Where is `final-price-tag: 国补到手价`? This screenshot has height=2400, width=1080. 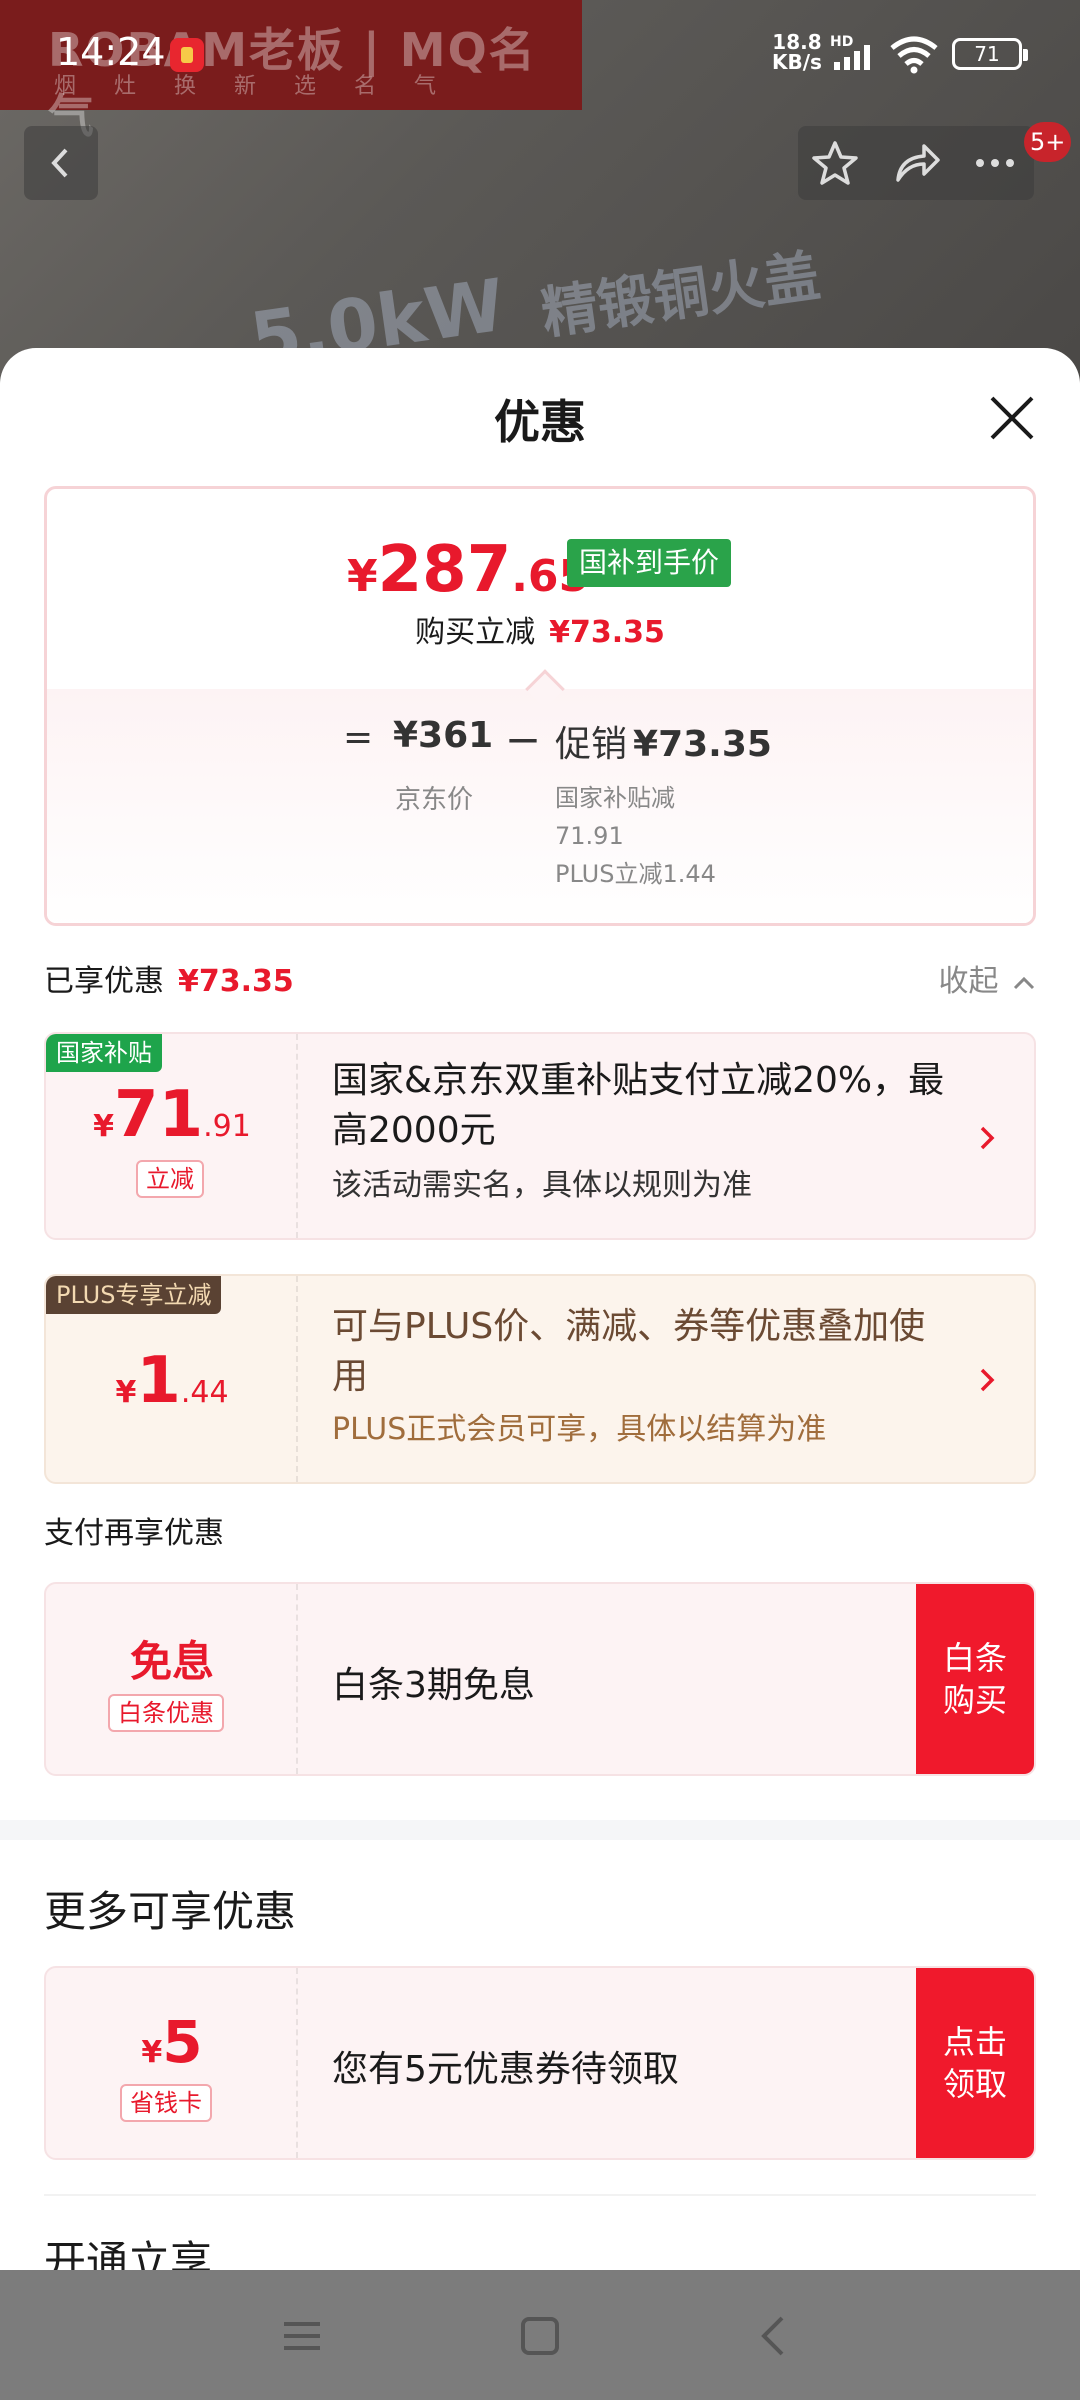
final-price-tag: 国补到手价 is located at coordinates (649, 563).